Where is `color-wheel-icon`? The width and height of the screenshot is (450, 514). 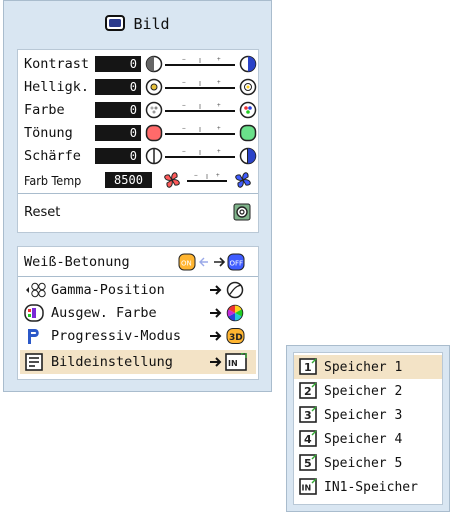
color-wheel-icon is located at coordinates (235, 313).